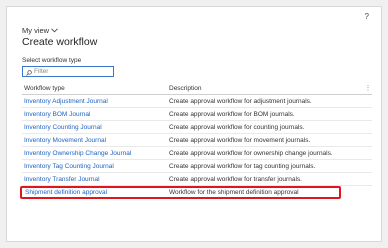  I want to click on chevron-down-icon, so click(54, 30).